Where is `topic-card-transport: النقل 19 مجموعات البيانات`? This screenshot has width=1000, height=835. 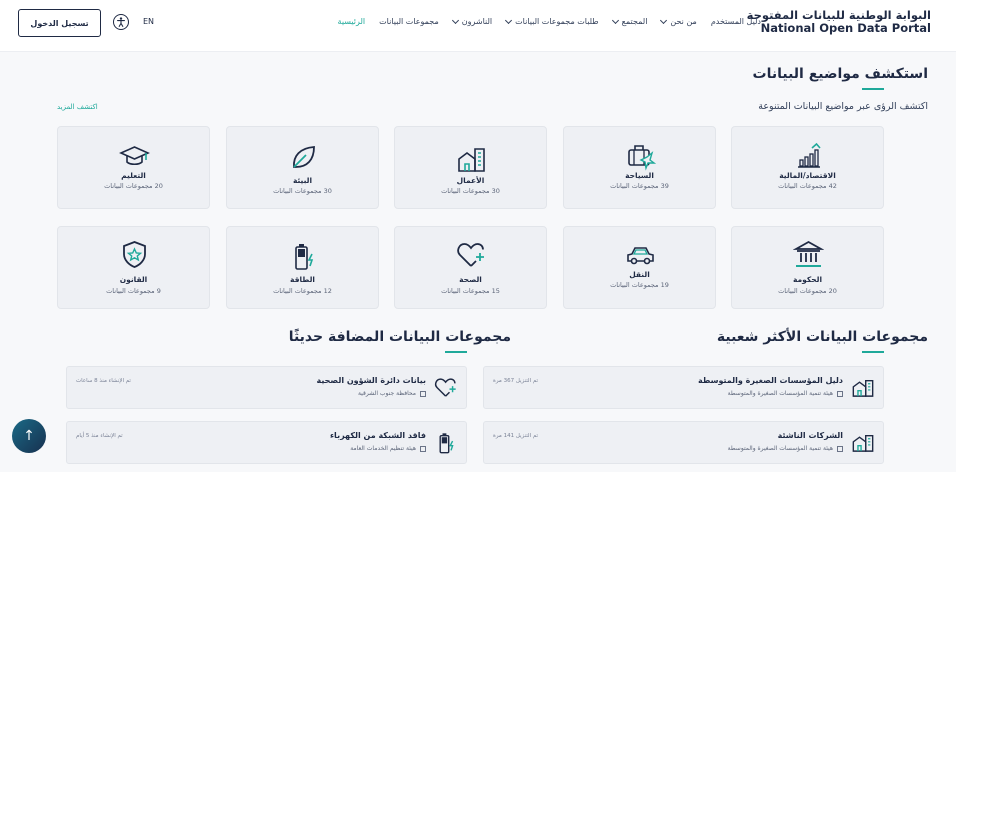 topic-card-transport: النقل 19 مجموعات البيانات is located at coordinates (639, 267).